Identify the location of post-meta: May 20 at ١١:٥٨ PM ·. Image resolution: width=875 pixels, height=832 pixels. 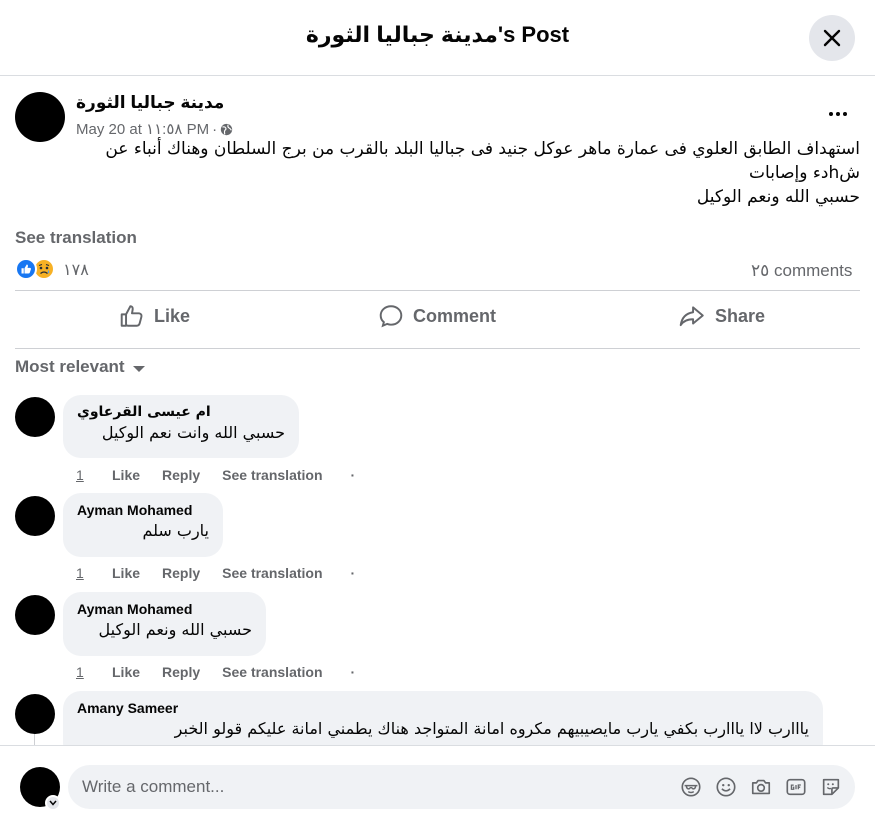
(154, 129).